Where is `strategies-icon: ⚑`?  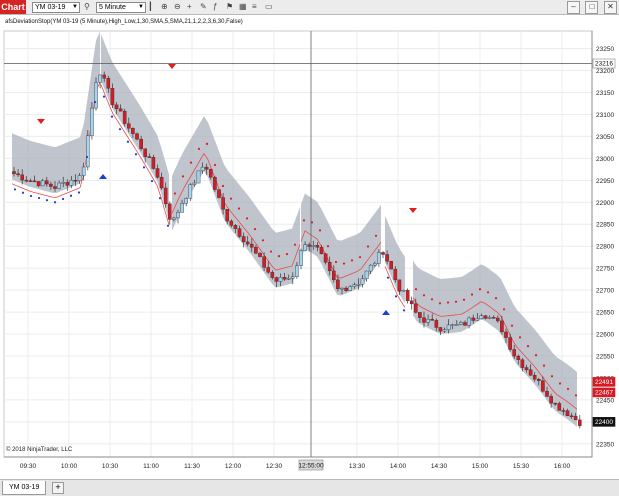
strategies-icon: ⚑ is located at coordinates (231, 7).